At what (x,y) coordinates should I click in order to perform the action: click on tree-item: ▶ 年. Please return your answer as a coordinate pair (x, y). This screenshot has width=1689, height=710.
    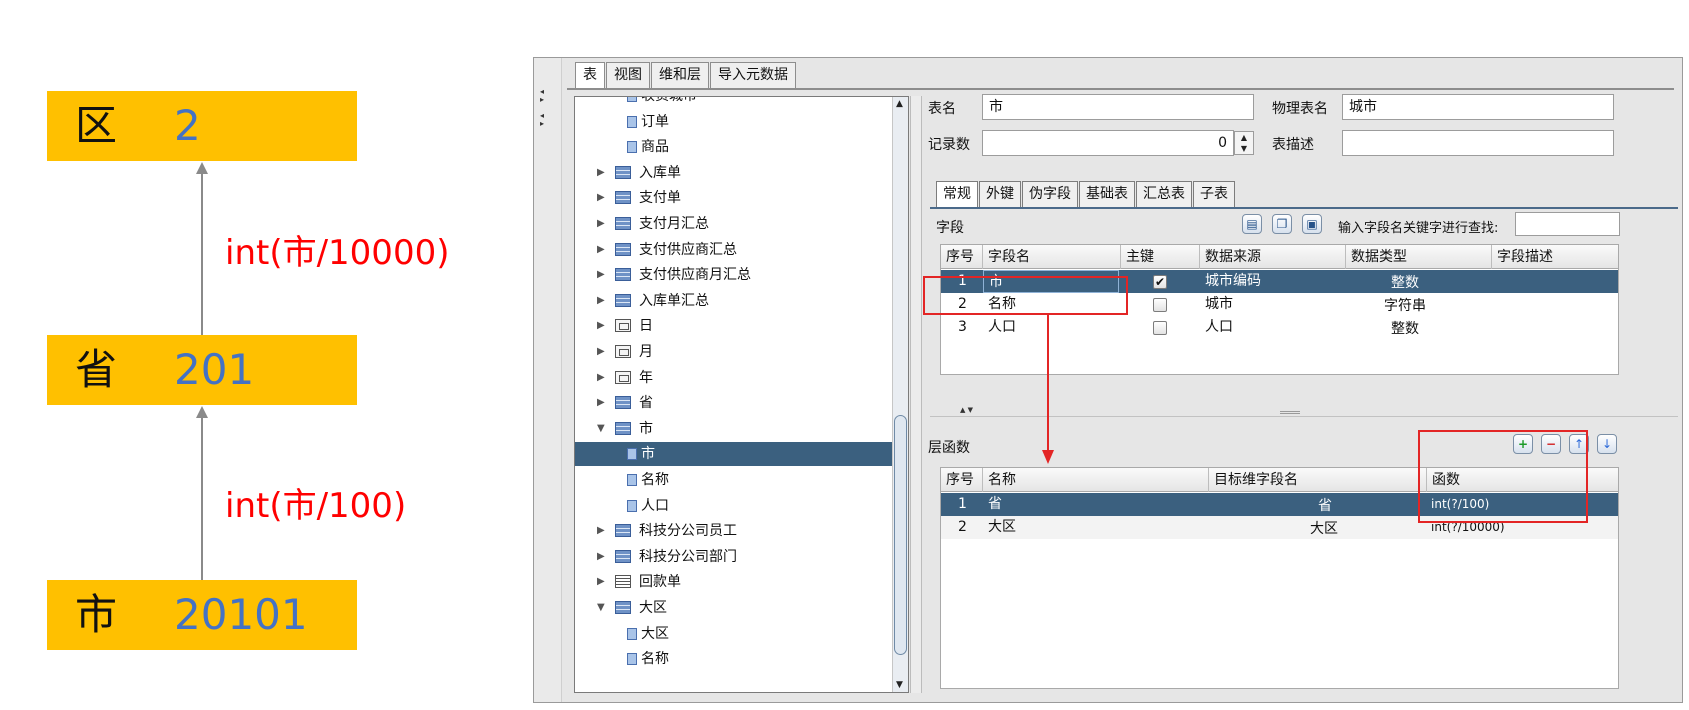
    Looking at the image, I should click on (733, 378).